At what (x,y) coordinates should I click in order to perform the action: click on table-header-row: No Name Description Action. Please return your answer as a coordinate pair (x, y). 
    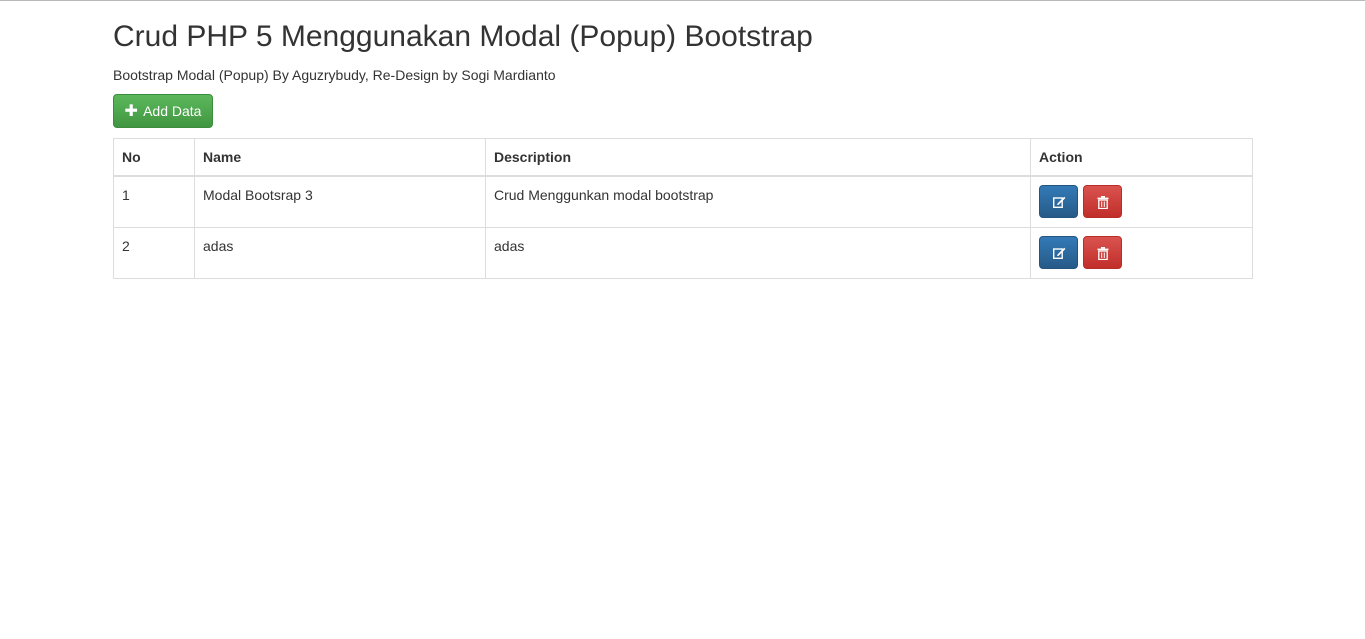
    Looking at the image, I should click on (683, 157).